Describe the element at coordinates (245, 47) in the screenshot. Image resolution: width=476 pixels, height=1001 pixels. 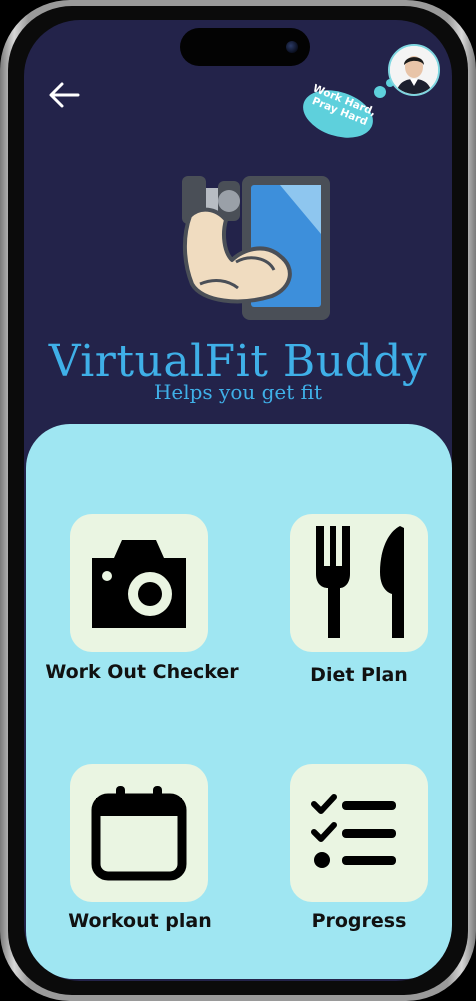
I see `dynamic-island` at that location.